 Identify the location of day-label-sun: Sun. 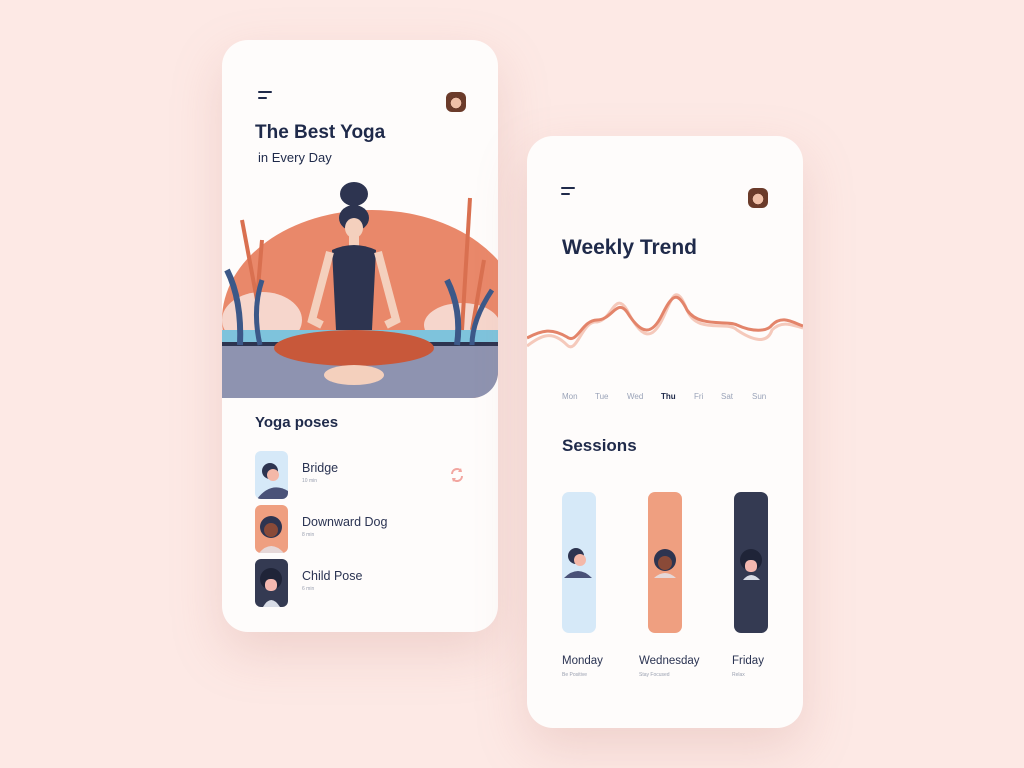
(759, 396).